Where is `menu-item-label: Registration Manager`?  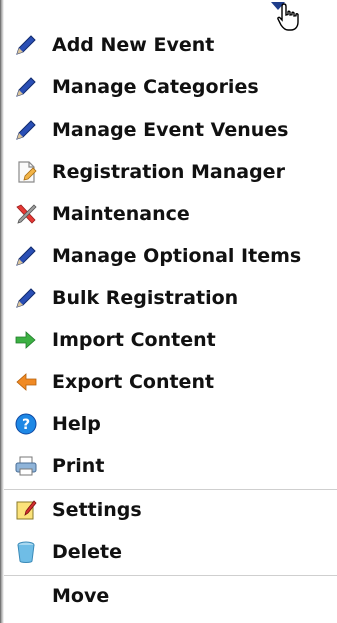
menu-item-label: Registration Manager is located at coordinates (168, 172).